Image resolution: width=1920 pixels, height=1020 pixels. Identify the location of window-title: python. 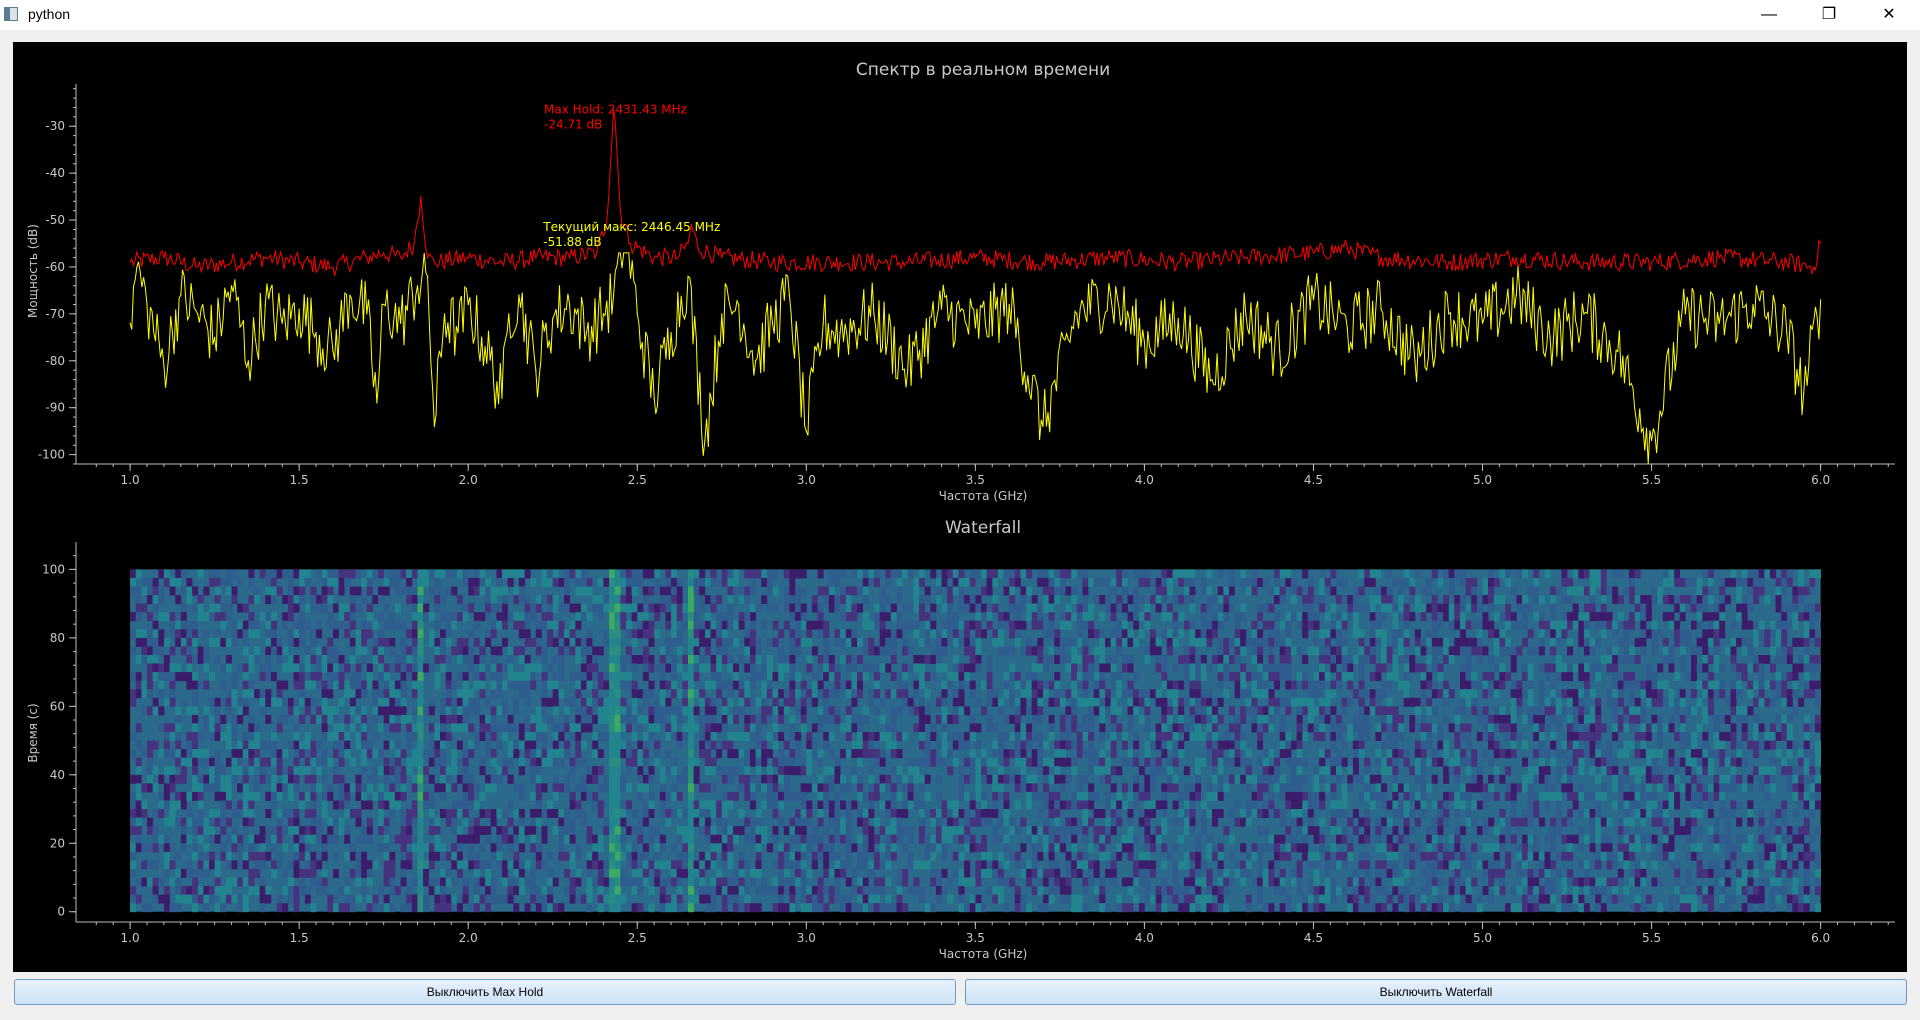
(49, 14).